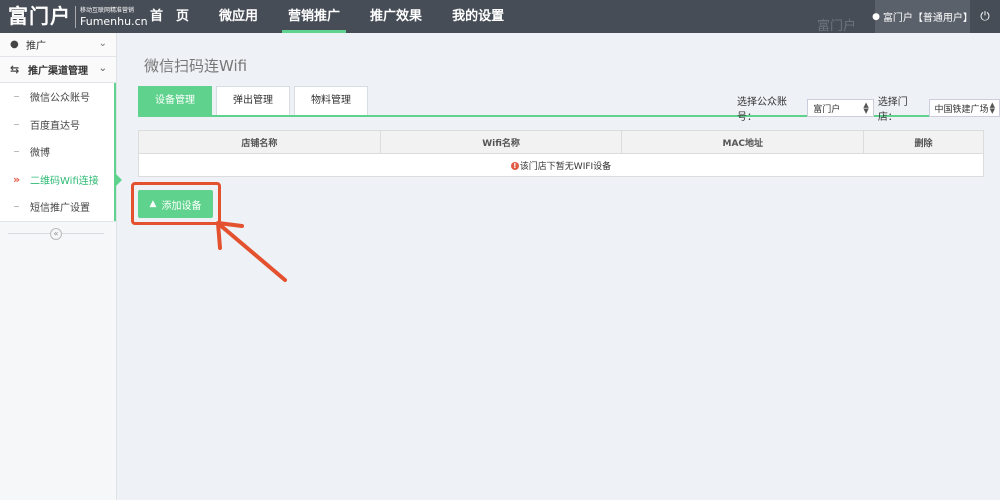 This screenshot has height=500, width=1000. Describe the element at coordinates (827, 109) in the screenshot. I see `account-select-value: 富门户` at that location.